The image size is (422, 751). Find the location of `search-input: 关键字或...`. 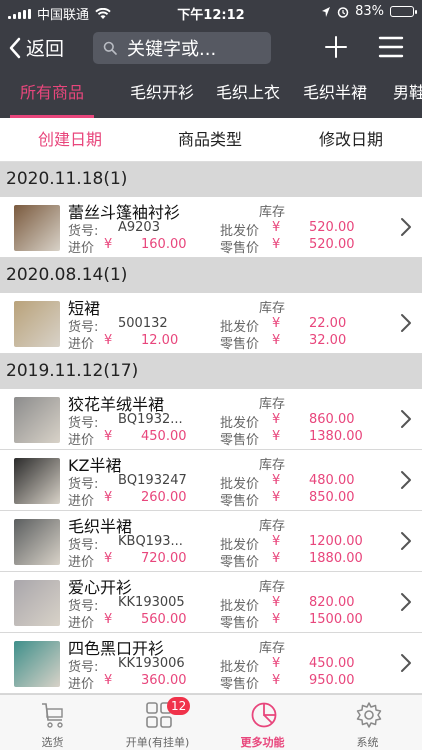

search-input: 关键字或... is located at coordinates (182, 48).